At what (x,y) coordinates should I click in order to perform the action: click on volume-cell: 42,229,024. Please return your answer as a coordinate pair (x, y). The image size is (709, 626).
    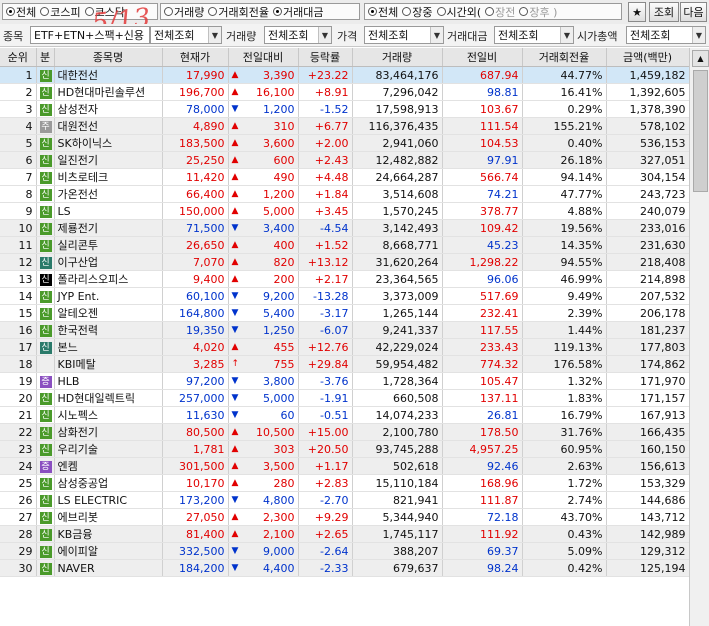
    Looking at the image, I should click on (397, 347).